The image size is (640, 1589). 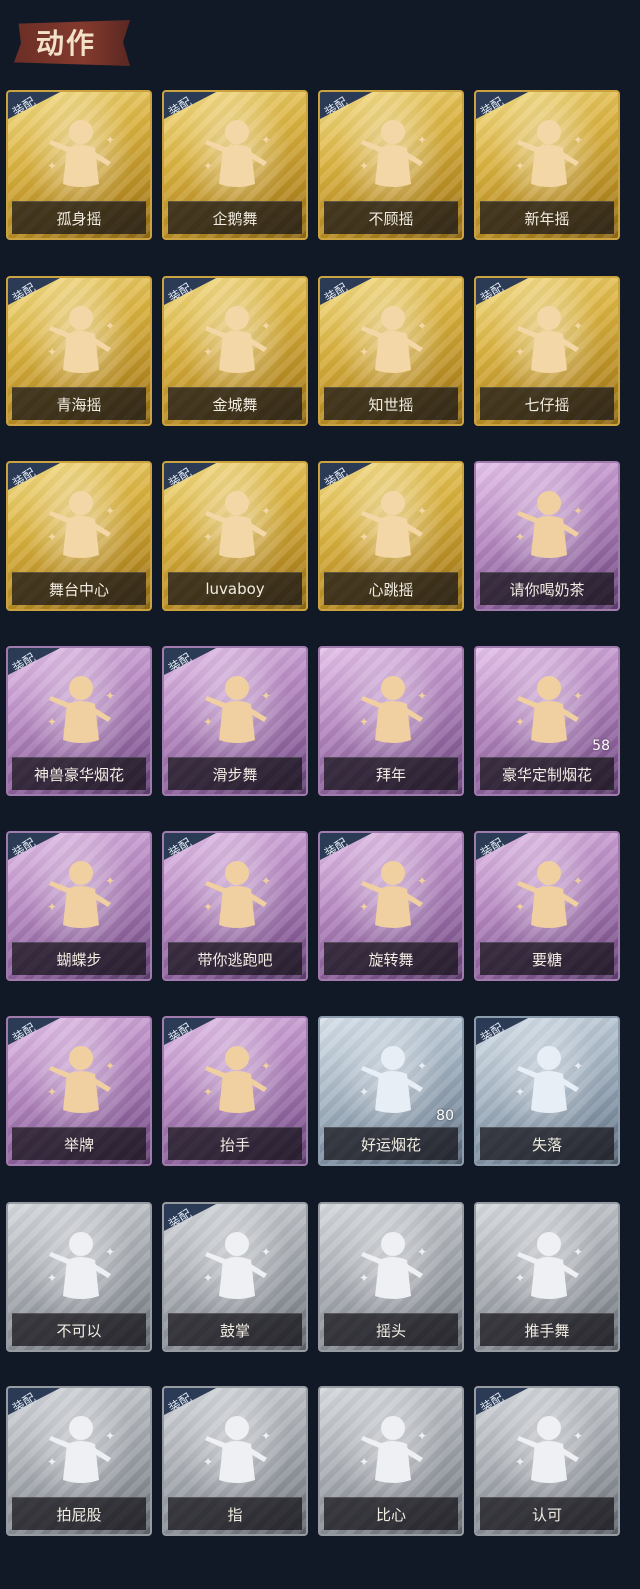 I want to click on card-label-bar: 推手舞, so click(x=547, y=1329).